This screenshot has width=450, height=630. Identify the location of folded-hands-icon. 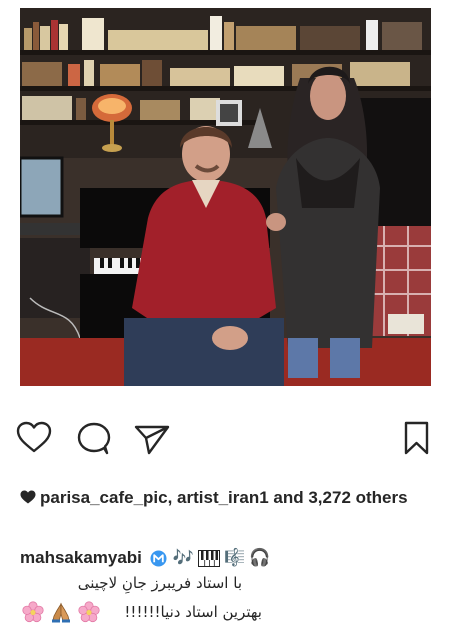
(61, 612).